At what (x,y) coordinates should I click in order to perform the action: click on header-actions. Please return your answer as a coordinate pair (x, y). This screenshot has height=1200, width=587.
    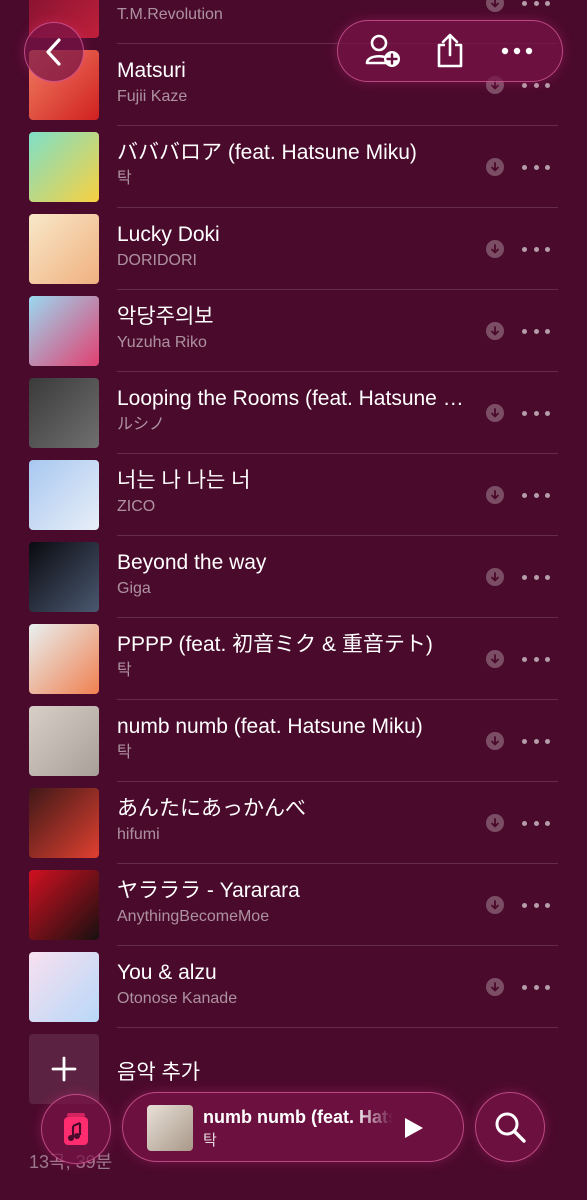
    Looking at the image, I should click on (450, 51).